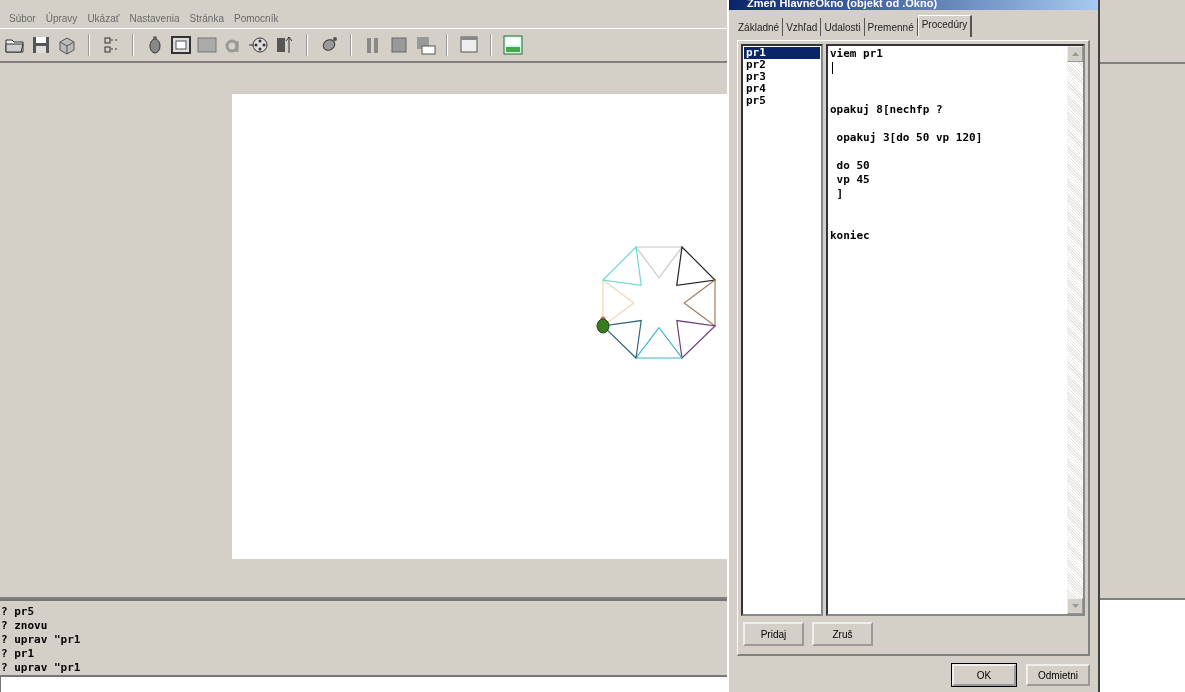 This screenshot has width=1185, height=692. What do you see at coordinates (1075, 330) in the screenshot?
I see `scrollbar` at bounding box center [1075, 330].